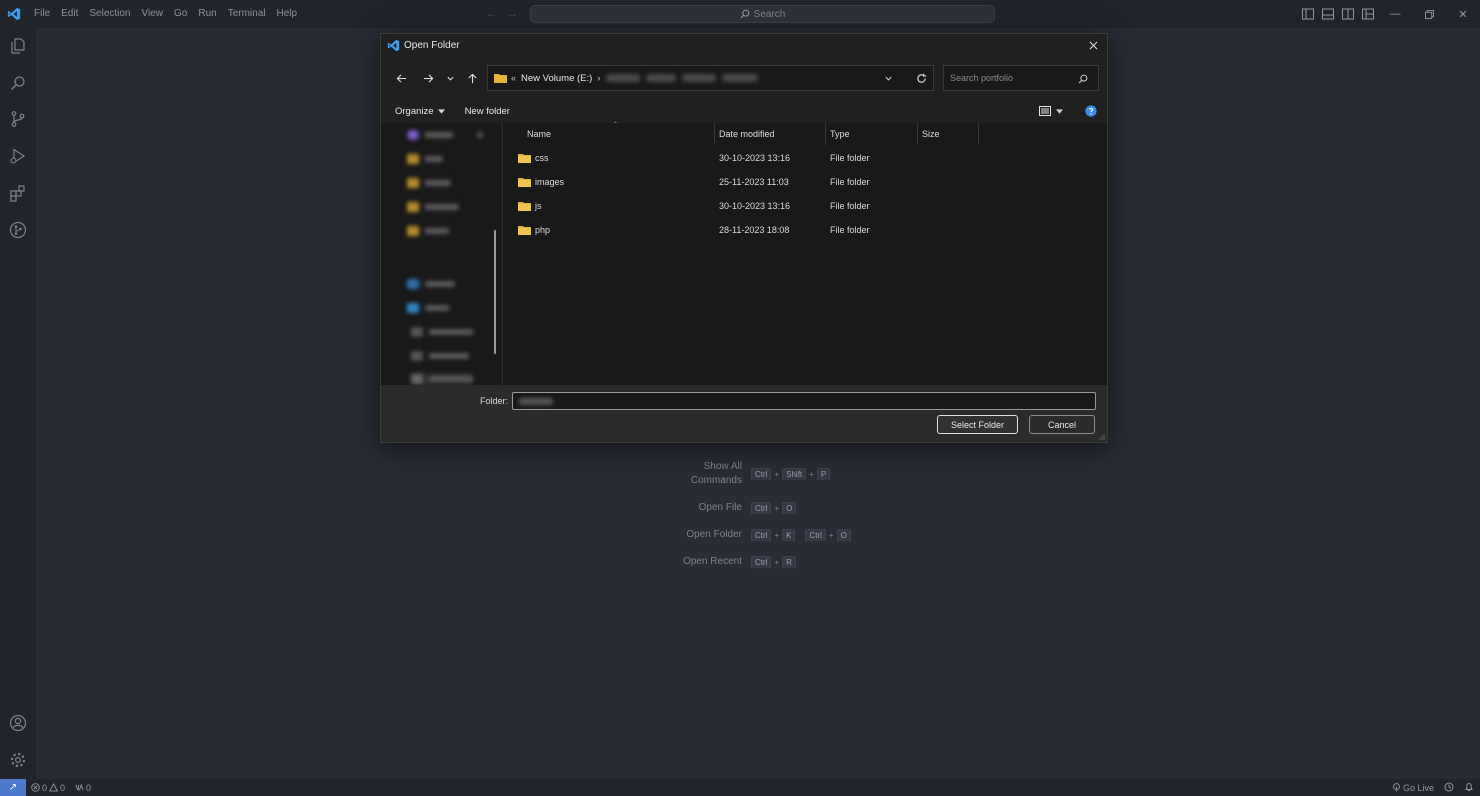  I want to click on warning-count: 0, so click(63, 787).